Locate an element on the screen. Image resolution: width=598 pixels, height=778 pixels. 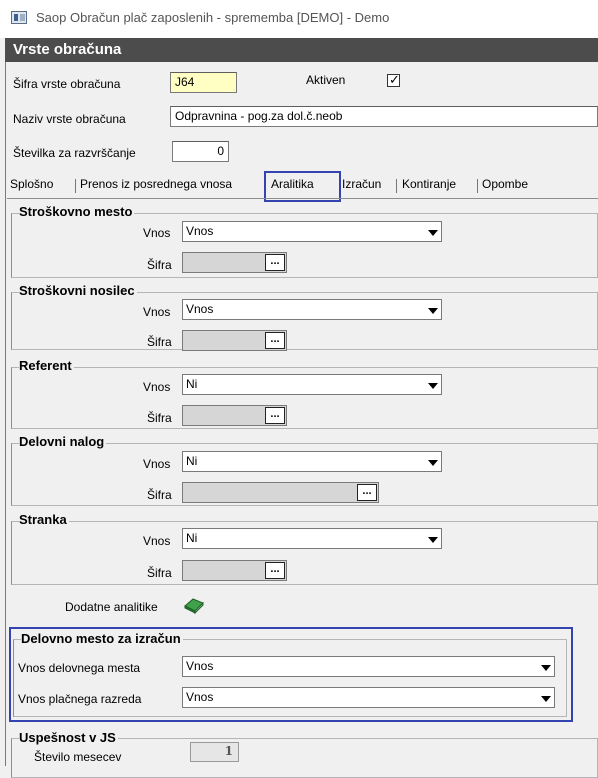
tab-opombe: Opombe is located at coordinates (505, 184).